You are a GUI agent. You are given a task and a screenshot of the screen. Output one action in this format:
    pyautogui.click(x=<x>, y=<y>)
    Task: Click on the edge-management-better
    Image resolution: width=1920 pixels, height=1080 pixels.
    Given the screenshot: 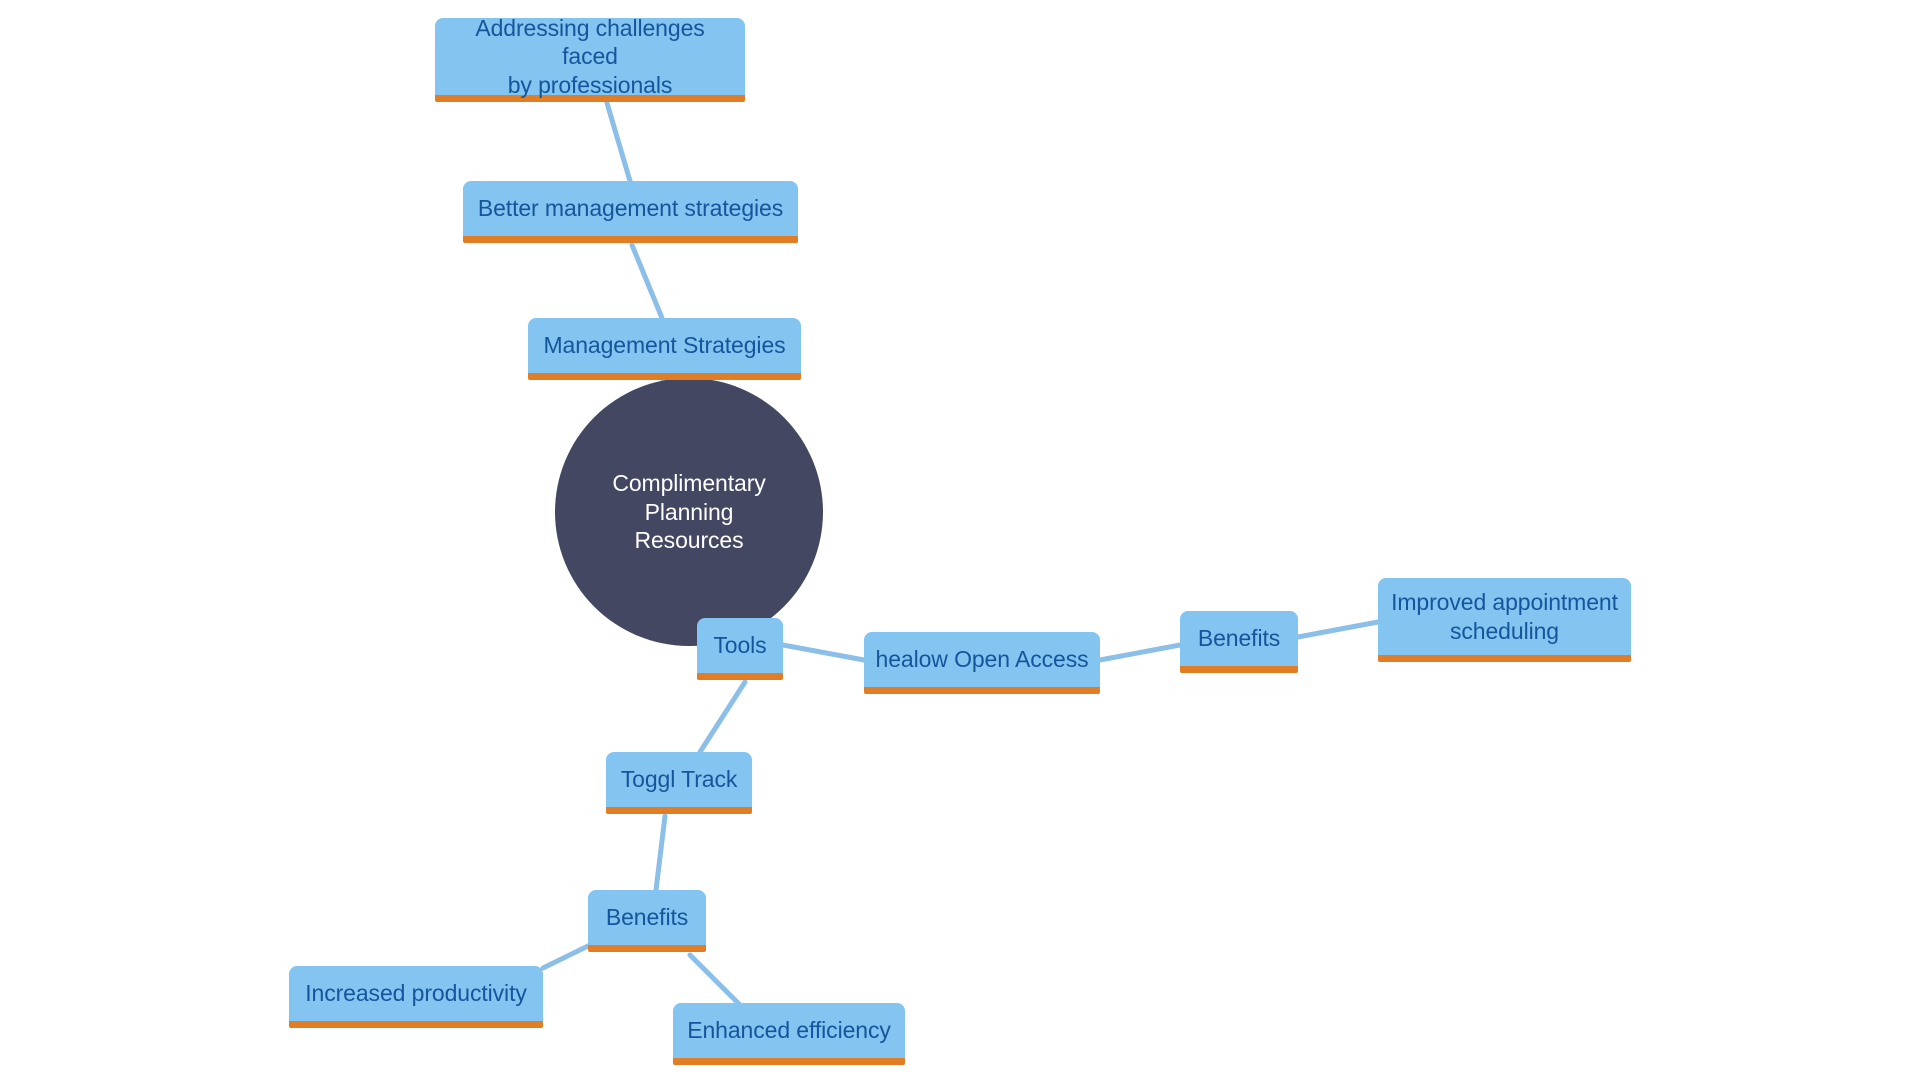 What is the action you would take?
    pyautogui.click(x=647, y=281)
    